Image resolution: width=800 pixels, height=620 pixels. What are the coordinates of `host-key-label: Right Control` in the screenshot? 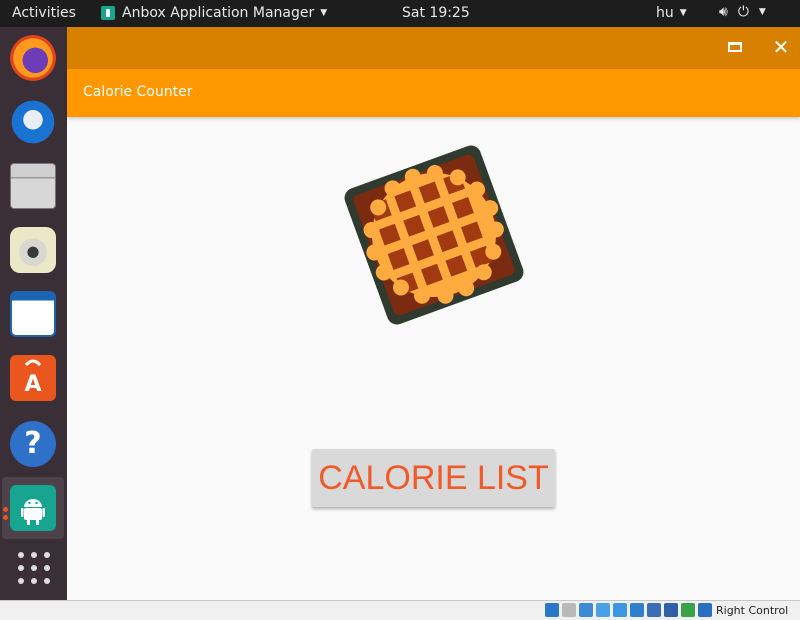 It's located at (752, 610).